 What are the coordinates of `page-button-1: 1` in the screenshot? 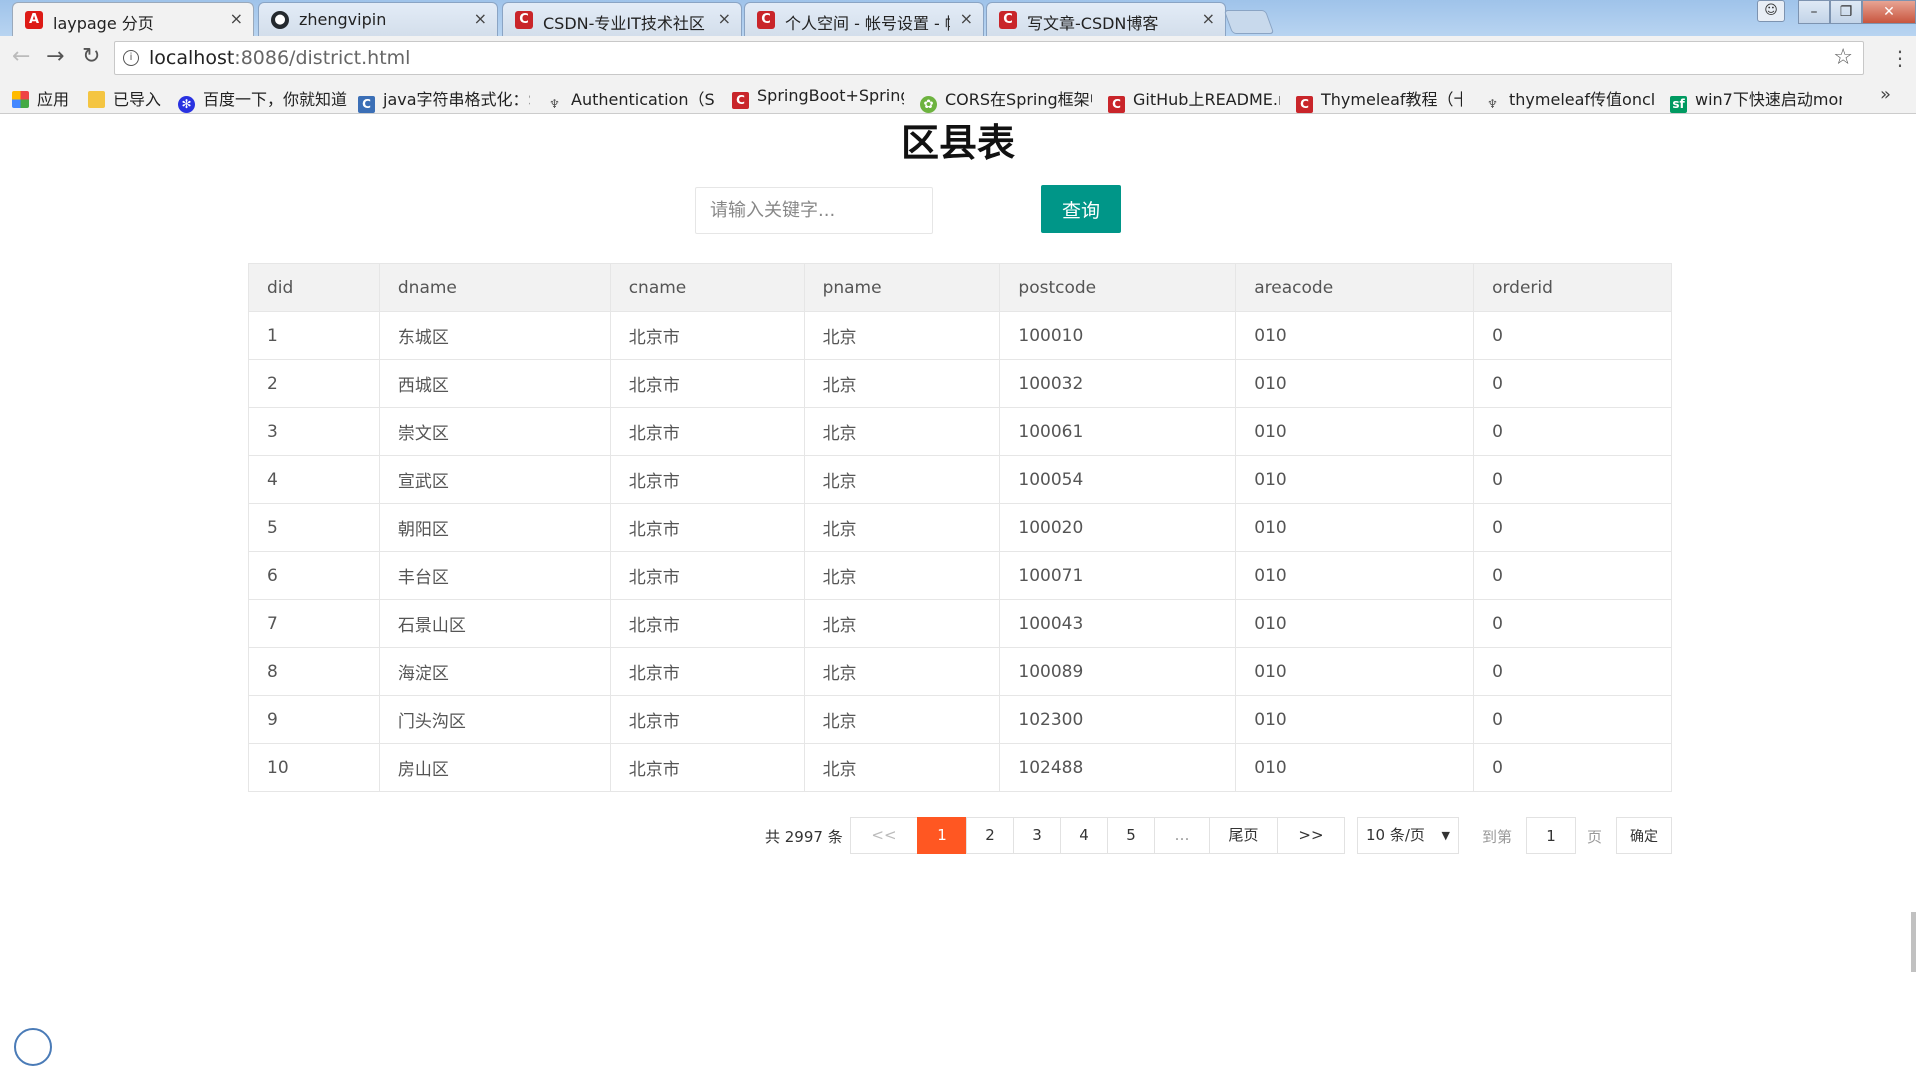 It's located at (942, 835).